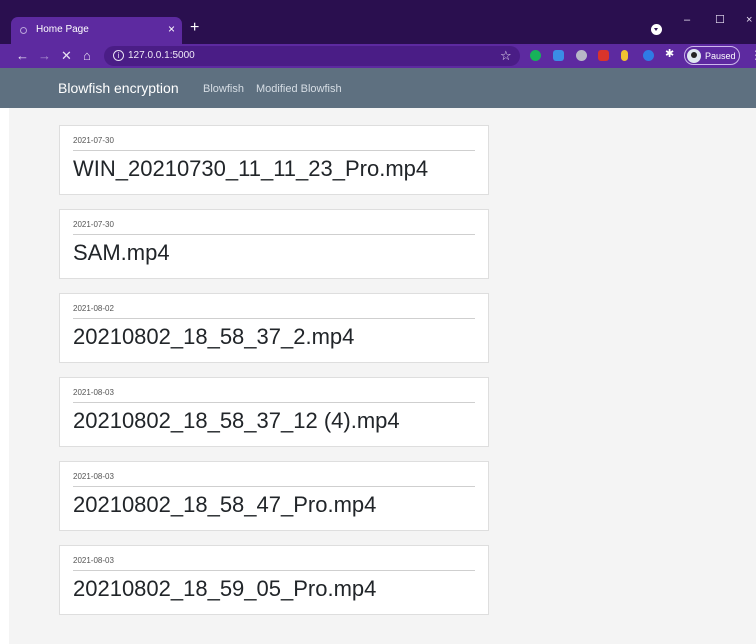 This screenshot has height=644, width=756. Describe the element at coordinates (223, 89) in the screenshot. I see `nav-link-blowfish: Blowfish` at that location.